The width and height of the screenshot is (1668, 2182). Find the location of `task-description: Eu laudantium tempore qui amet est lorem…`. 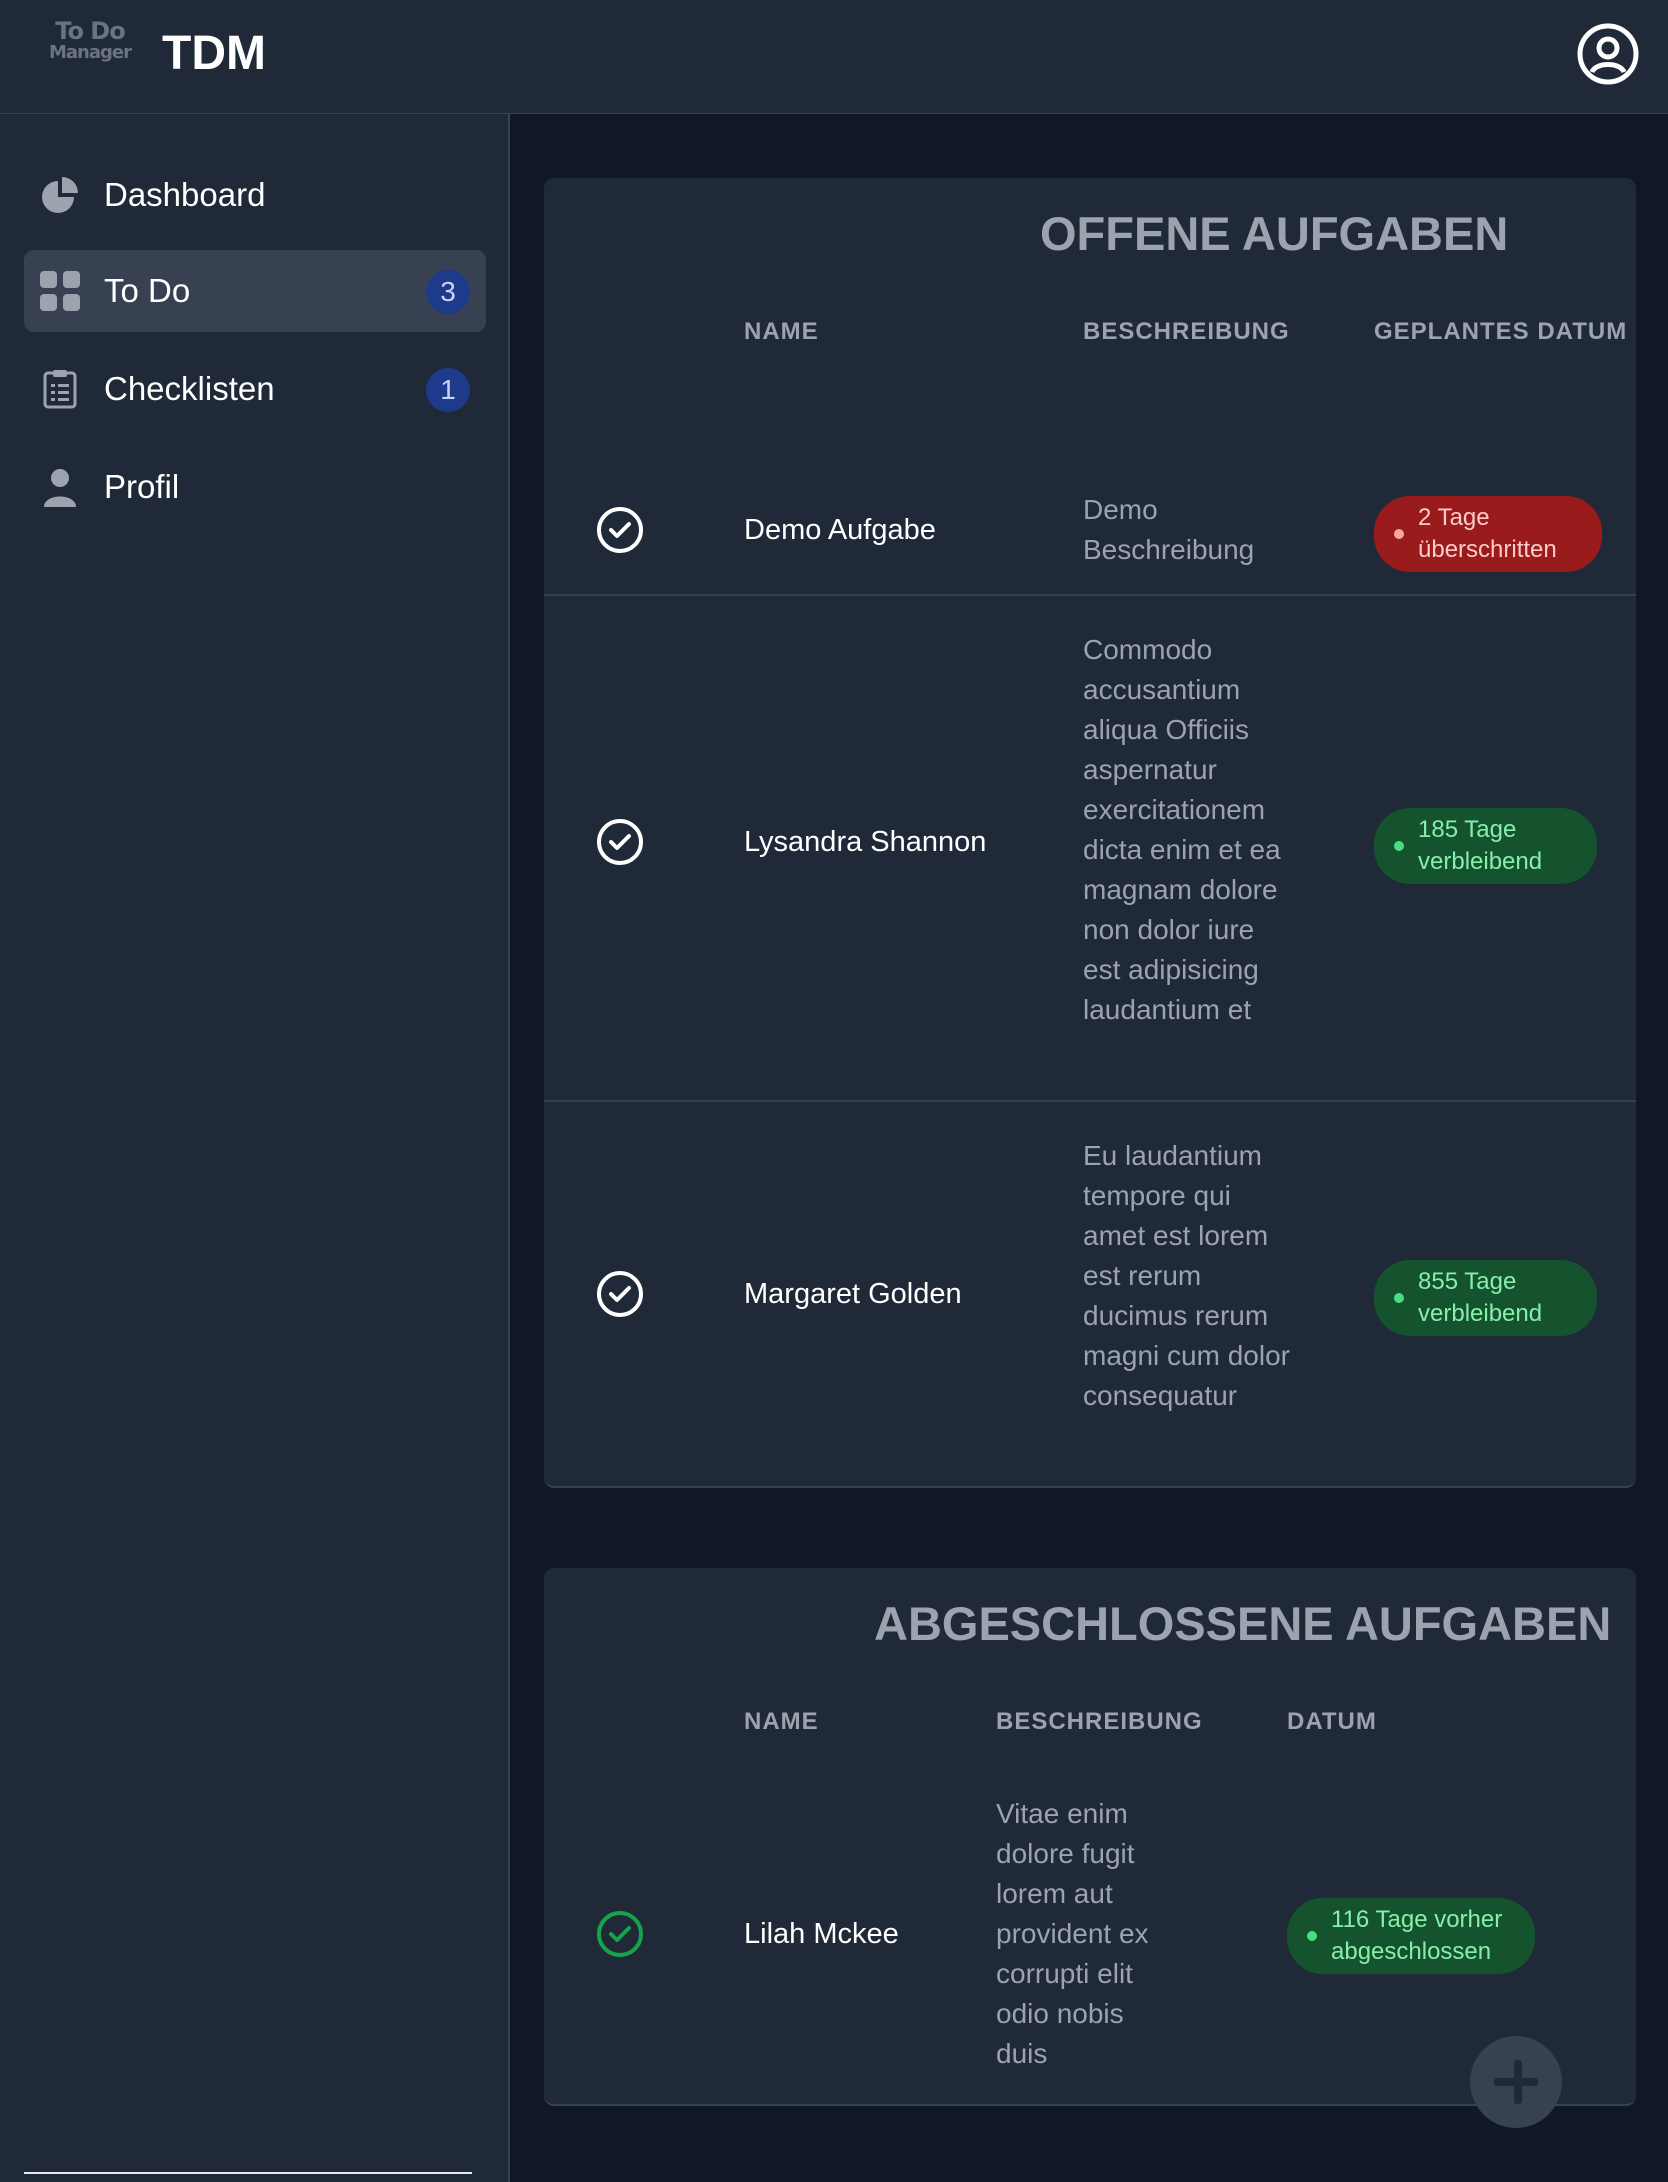

task-description: Eu laudantium tempore qui amet est lorem… is located at coordinates (1186, 1275).